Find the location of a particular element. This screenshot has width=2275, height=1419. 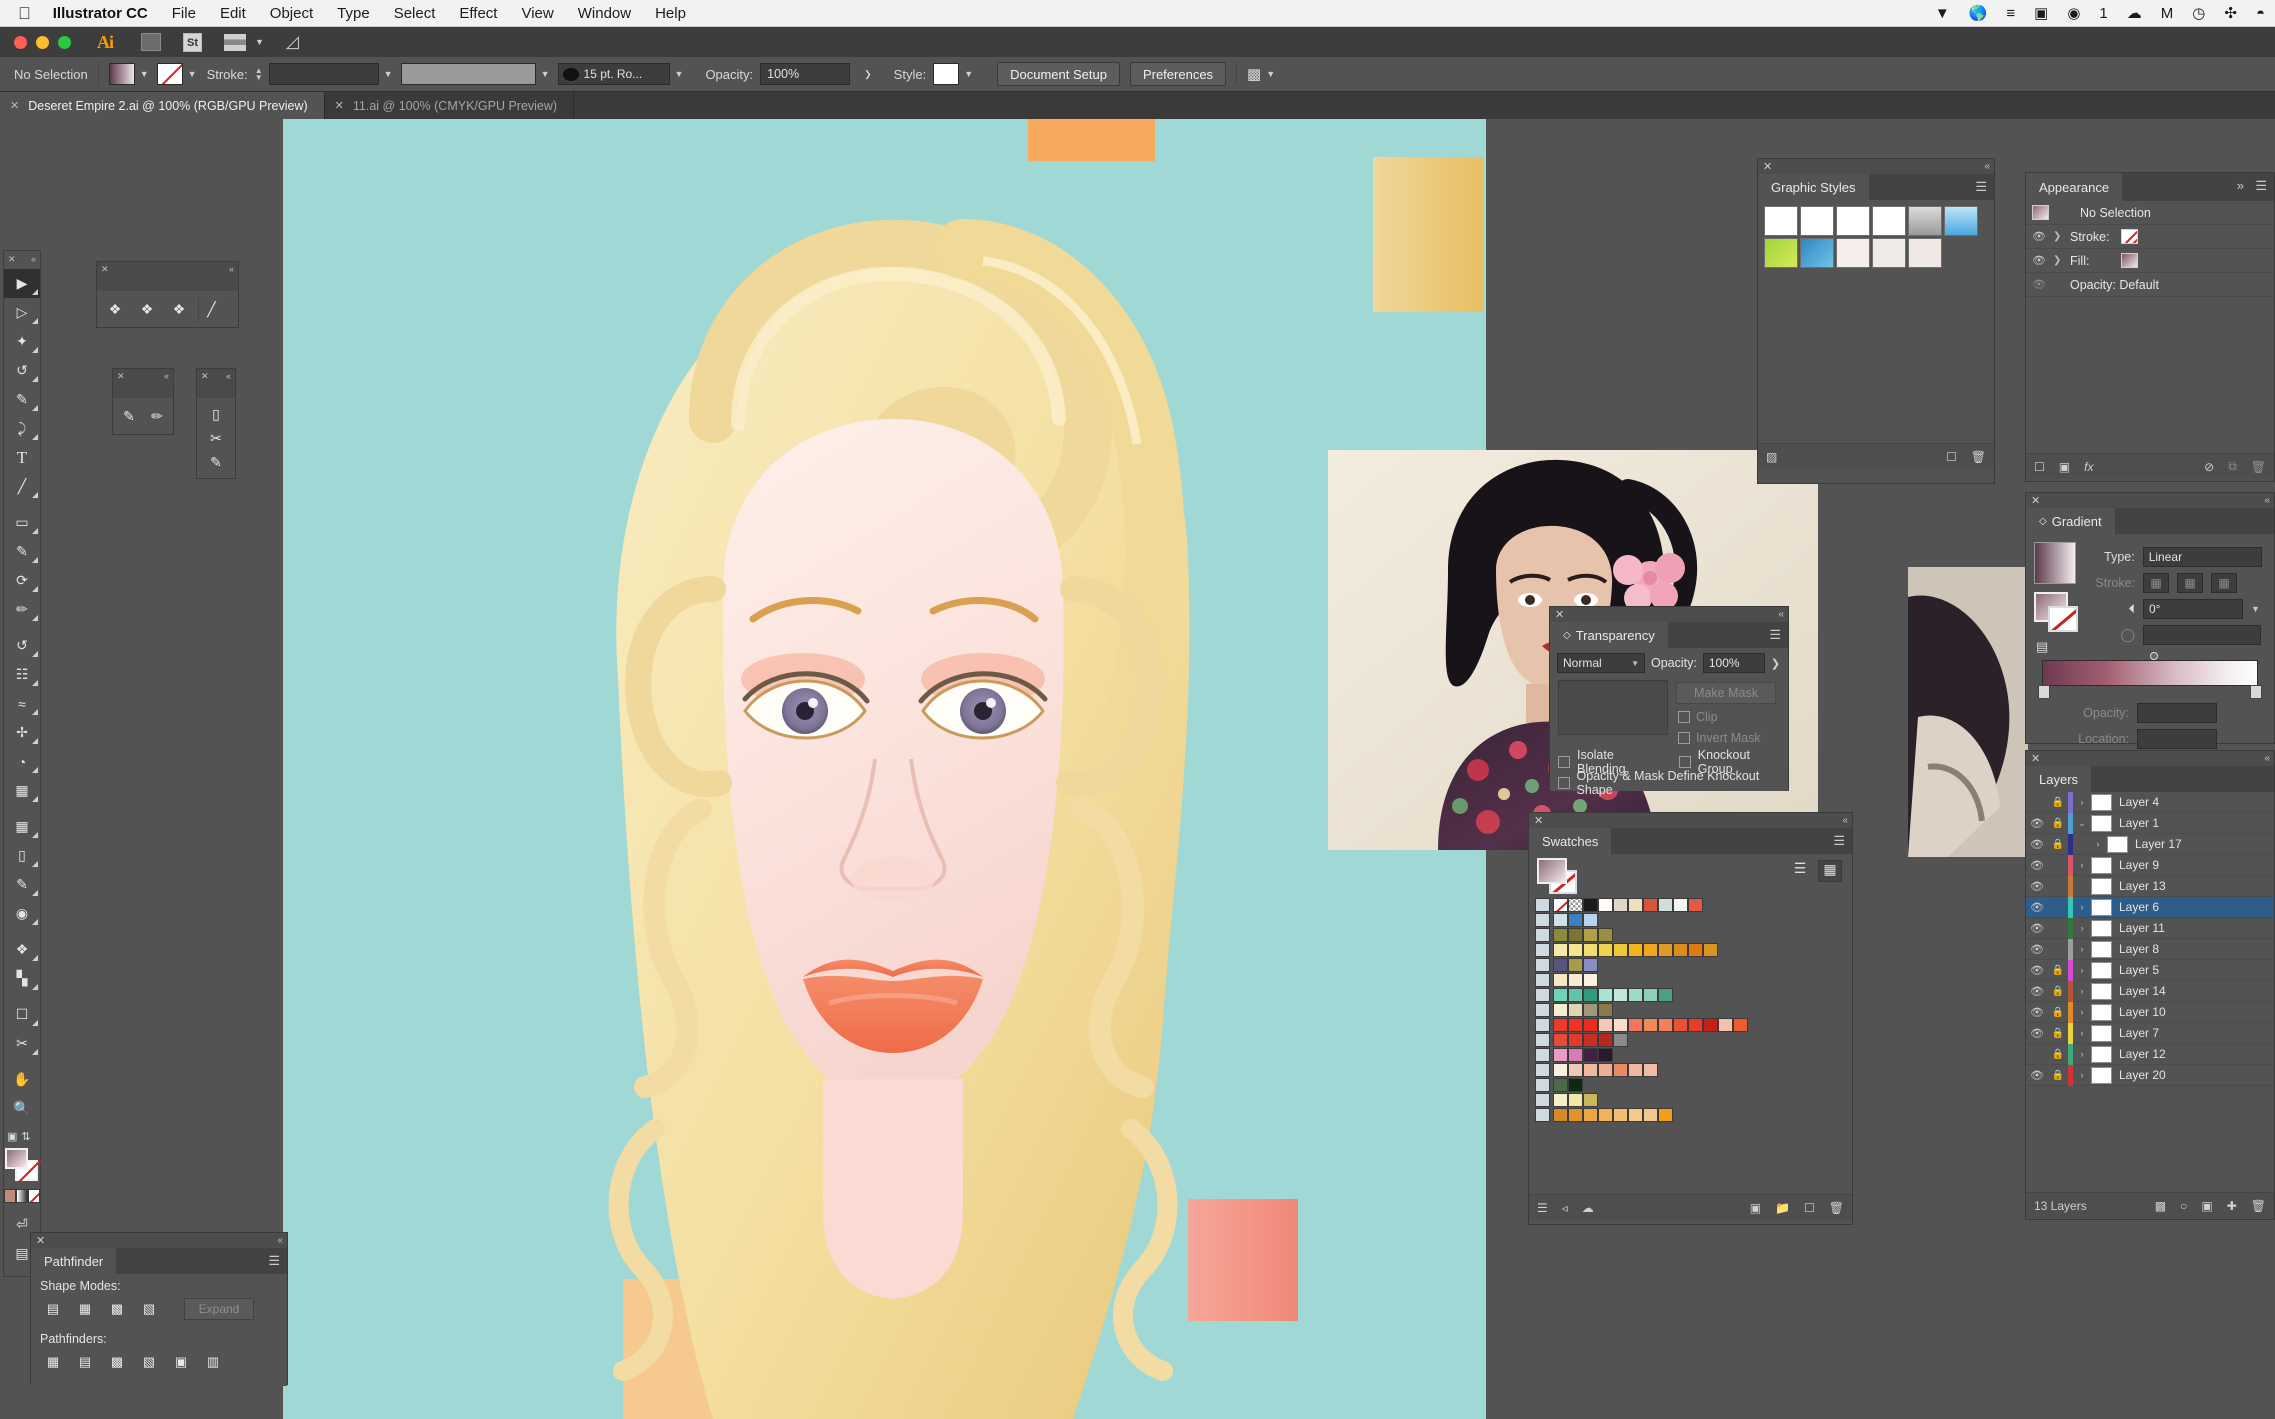

menu-app-name: Illustrator CC is located at coordinates (100, 13).